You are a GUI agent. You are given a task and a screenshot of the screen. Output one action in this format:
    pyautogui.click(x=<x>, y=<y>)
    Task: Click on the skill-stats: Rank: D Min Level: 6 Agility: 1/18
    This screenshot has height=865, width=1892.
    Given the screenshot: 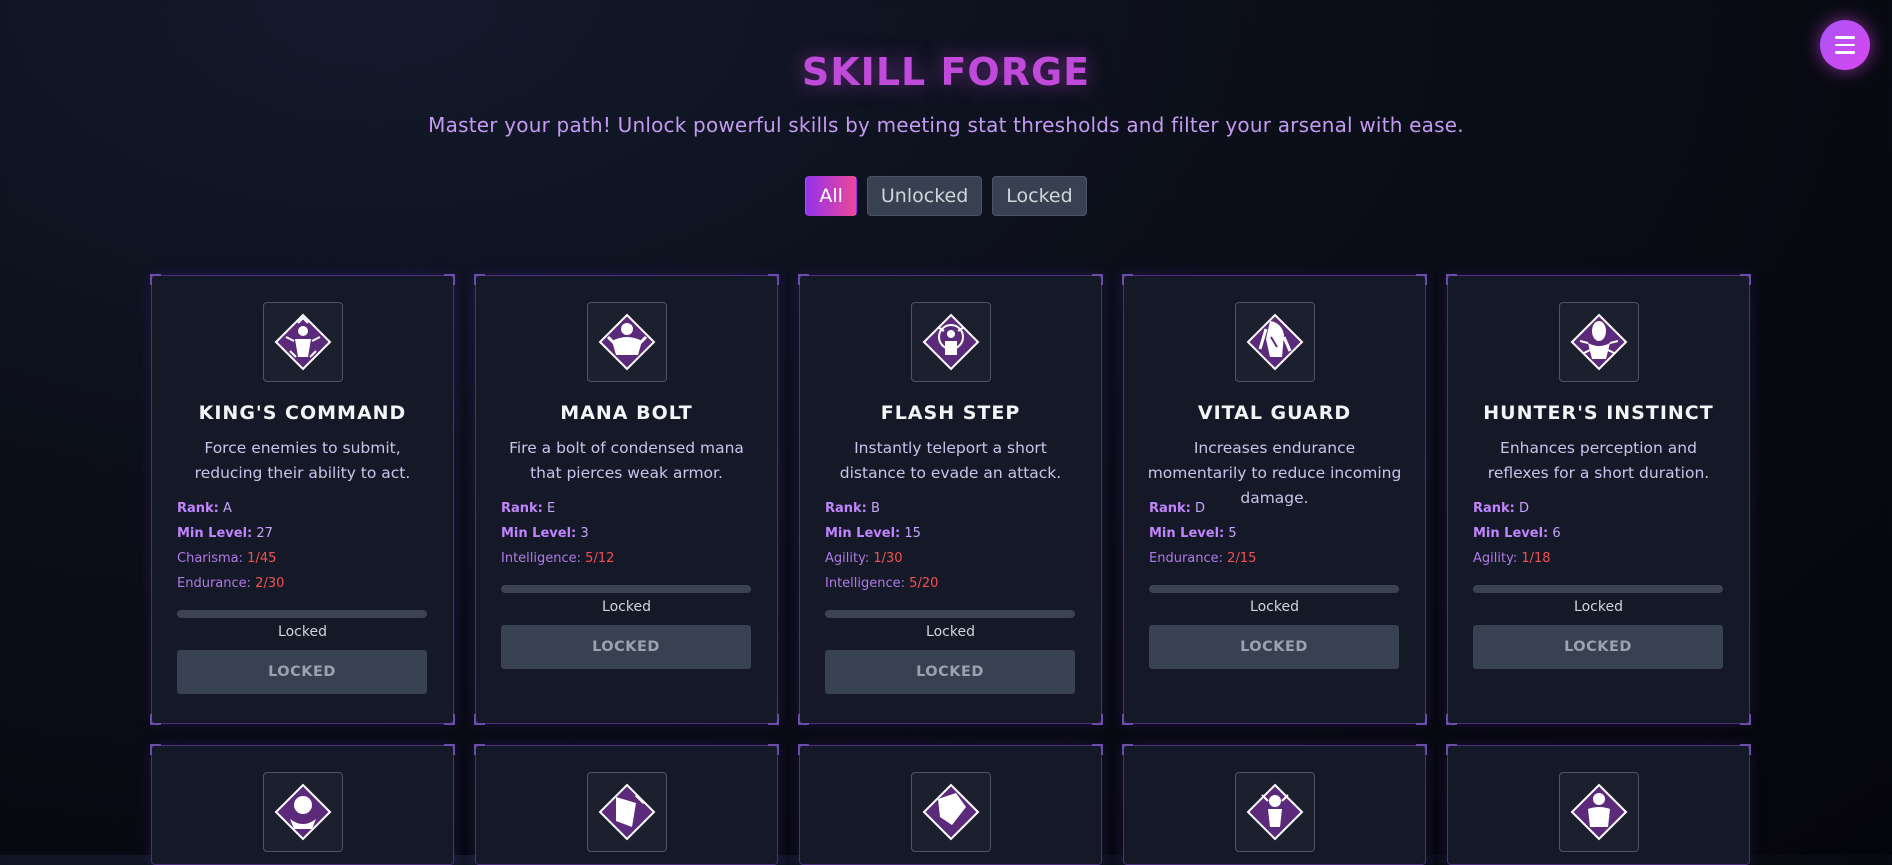 What is the action you would take?
    pyautogui.click(x=1600, y=533)
    